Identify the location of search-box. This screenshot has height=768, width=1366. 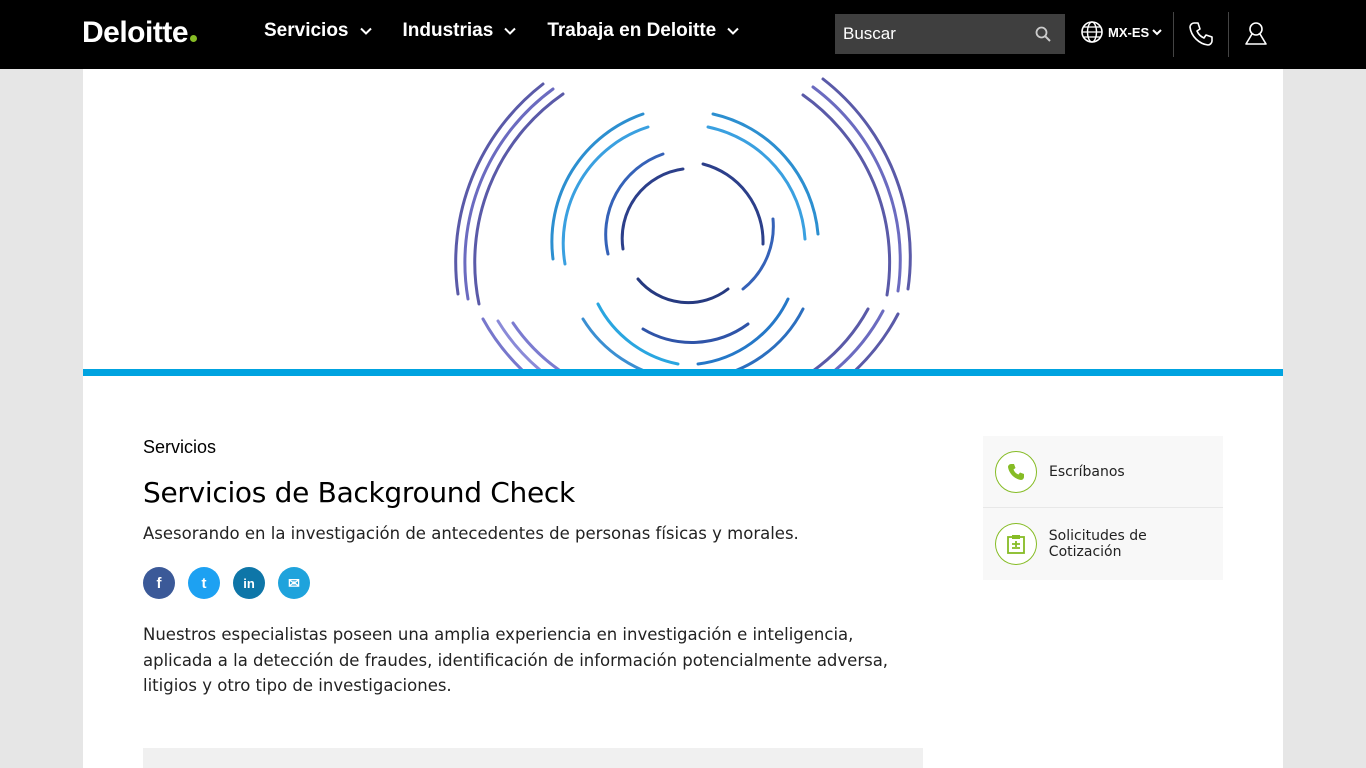
(950, 34).